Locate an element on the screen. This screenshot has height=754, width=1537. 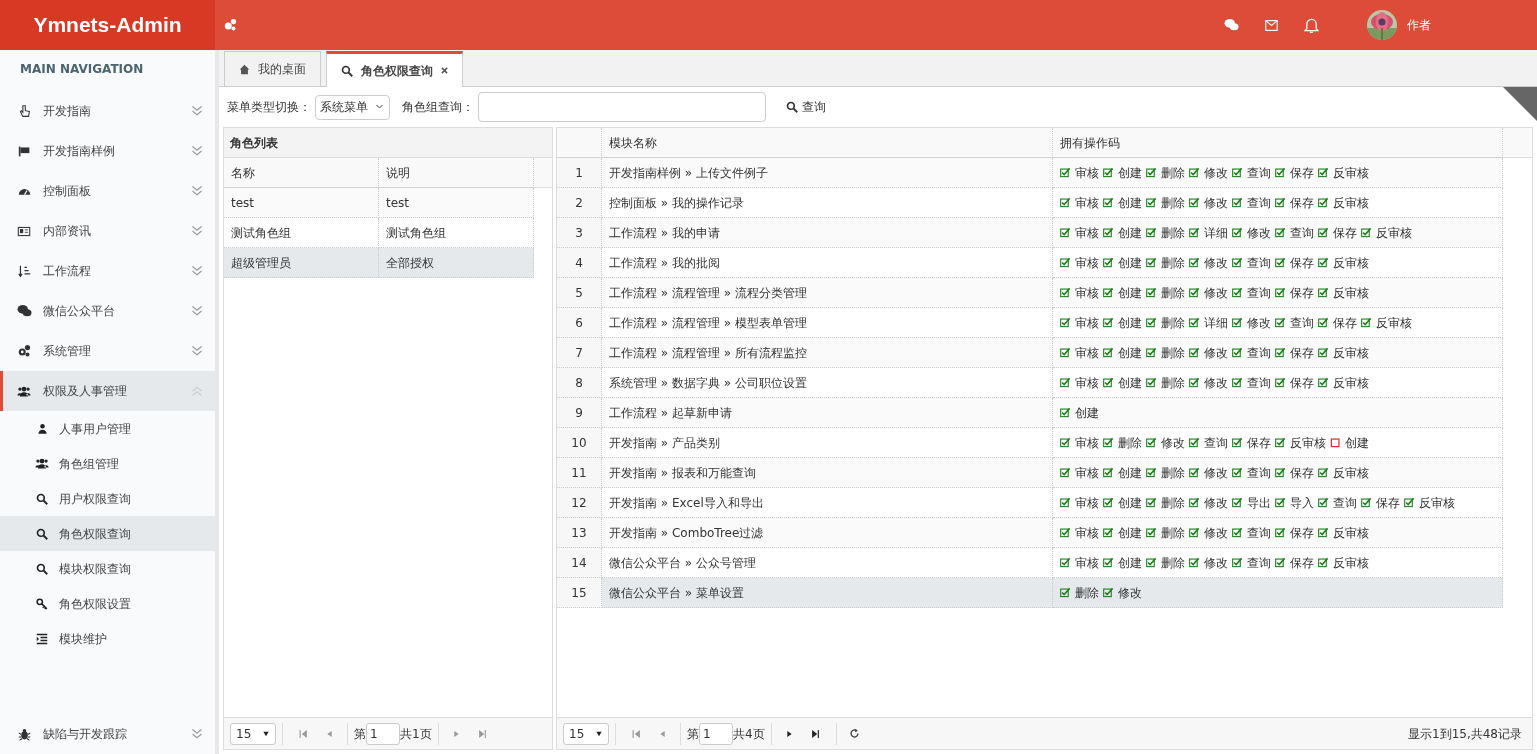
refresh-icon is located at coordinates (854, 733).